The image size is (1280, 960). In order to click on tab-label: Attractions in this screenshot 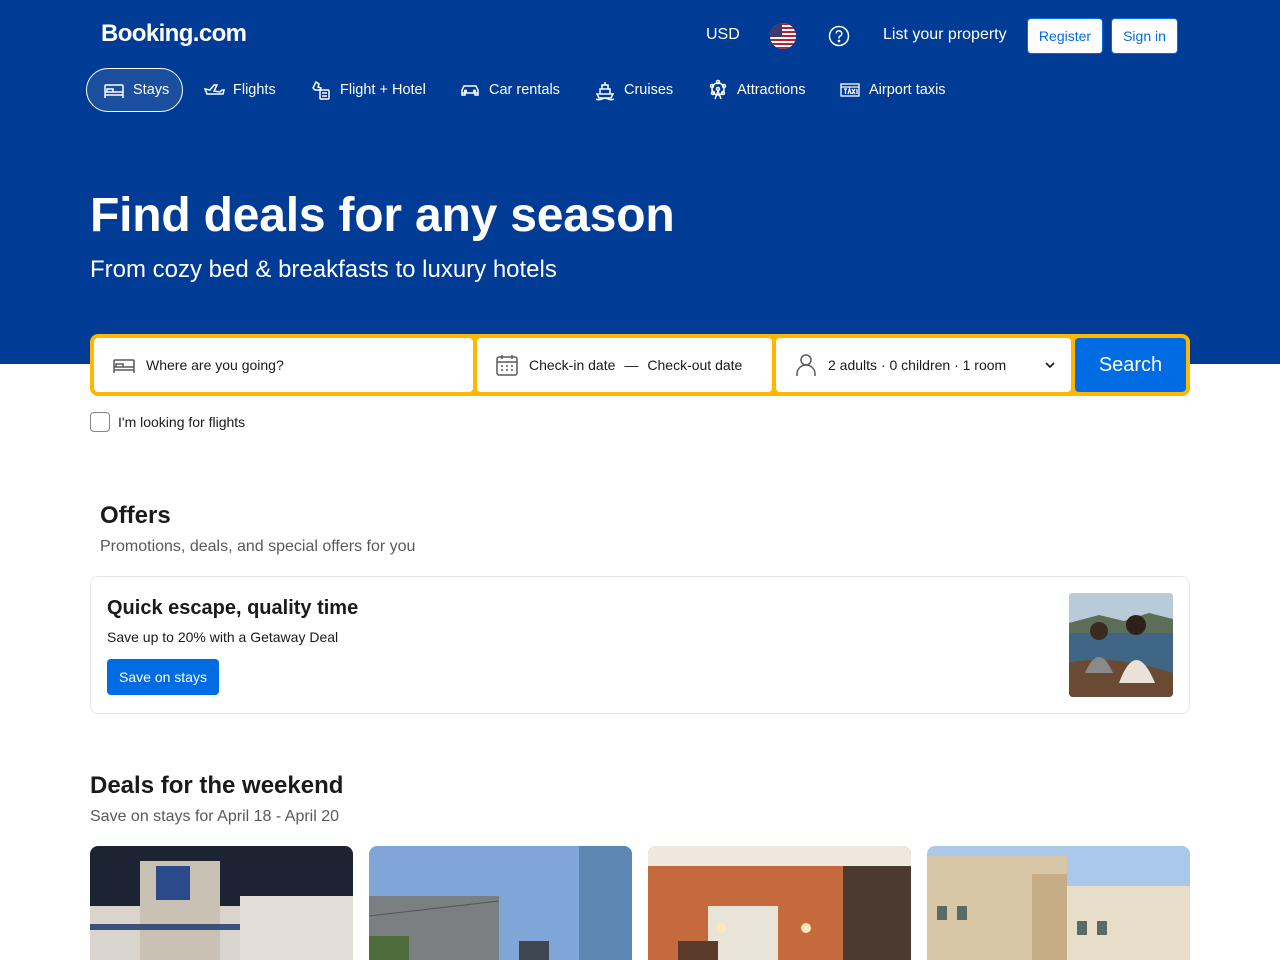, I will do `click(771, 90)`.